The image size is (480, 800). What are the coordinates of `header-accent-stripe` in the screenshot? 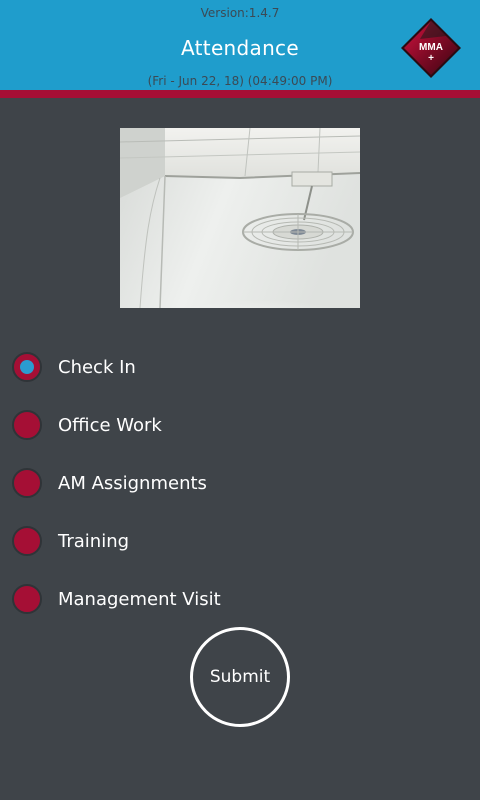 It's located at (240, 94).